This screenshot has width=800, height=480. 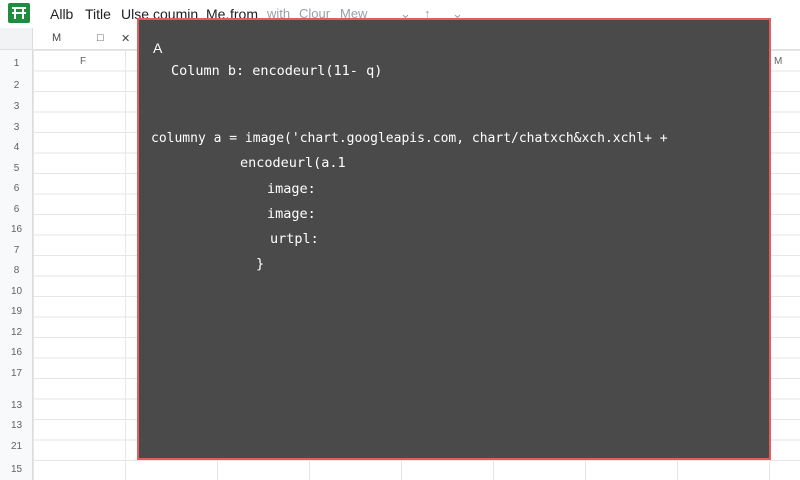 I want to click on row-header: 7, so click(x=16, y=251).